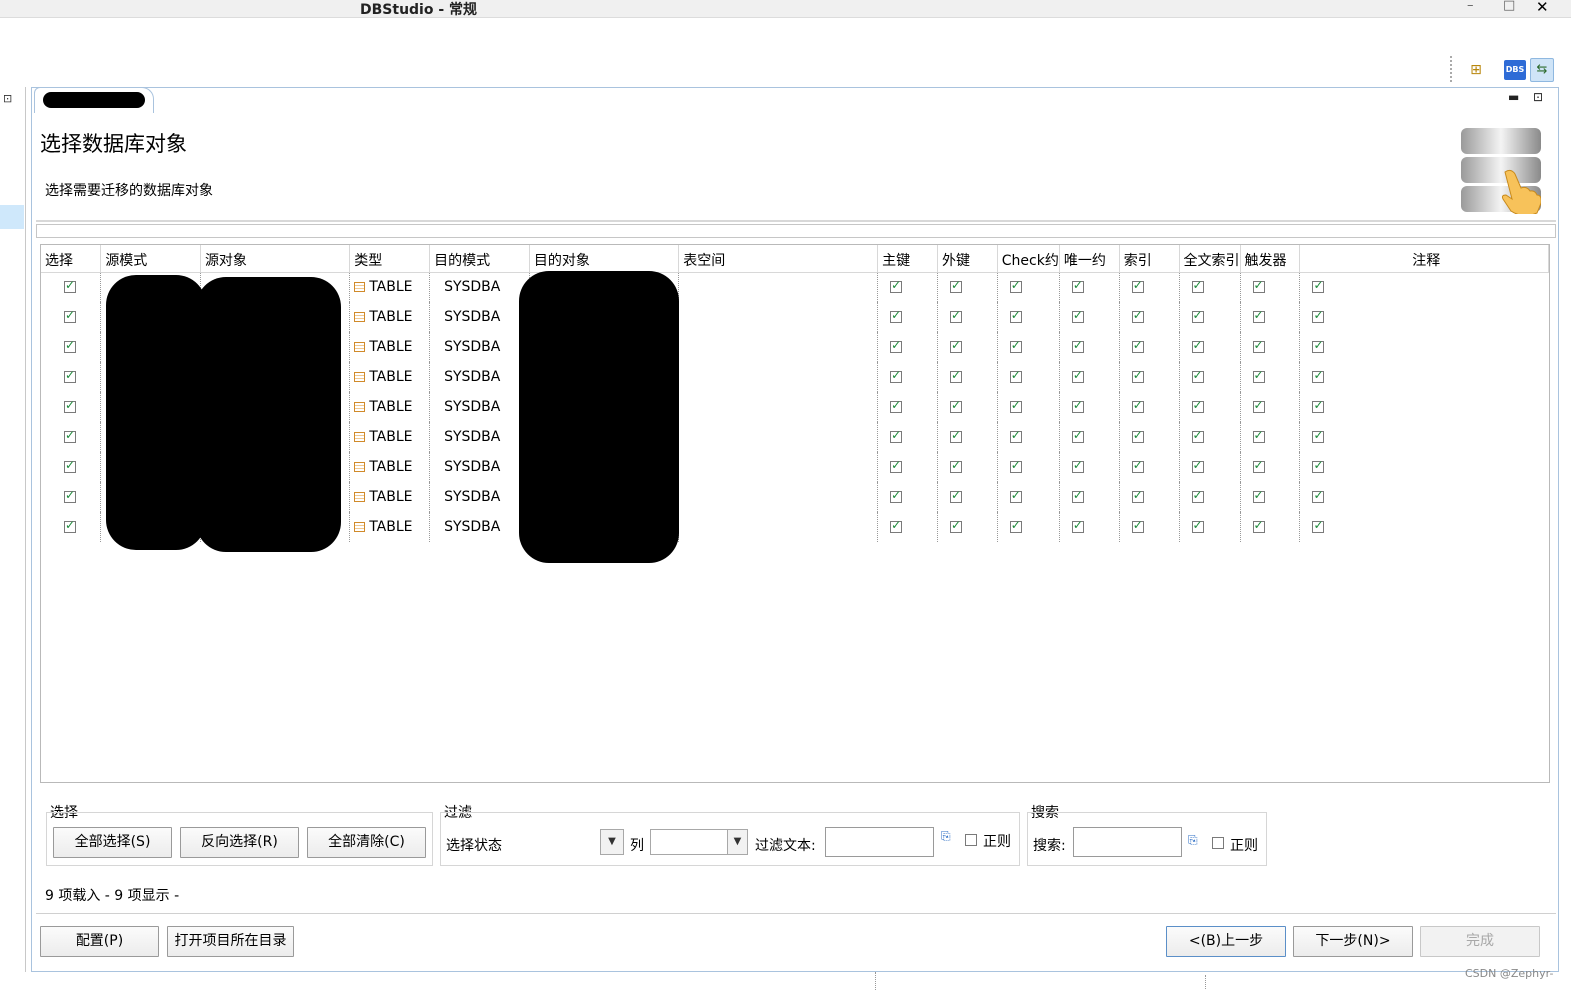  I want to click on minimize-icon: –, so click(1470, 6).